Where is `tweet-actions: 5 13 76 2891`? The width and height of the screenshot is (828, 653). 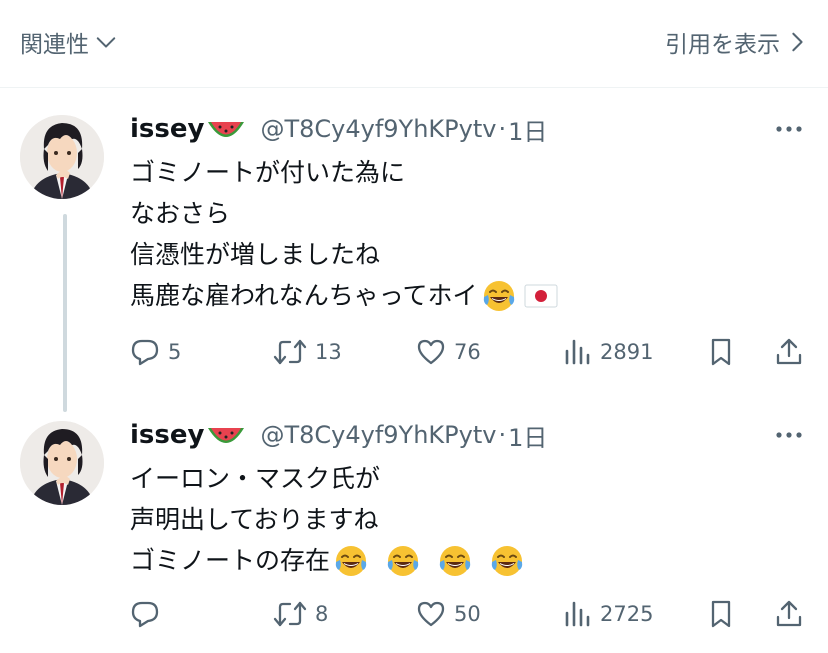 tweet-actions: 5 13 76 2891 is located at coordinates (470, 352).